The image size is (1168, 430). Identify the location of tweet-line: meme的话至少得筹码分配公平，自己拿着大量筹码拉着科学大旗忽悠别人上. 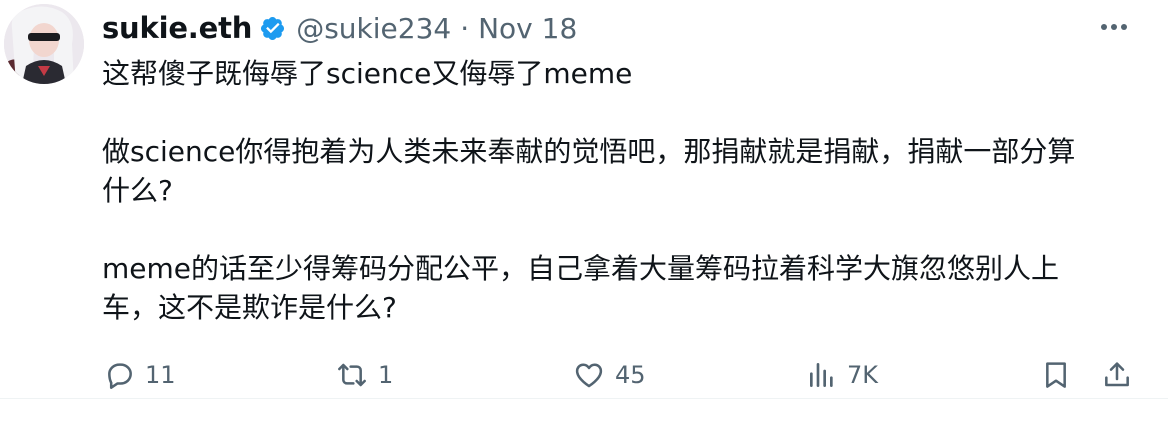
(581, 268).